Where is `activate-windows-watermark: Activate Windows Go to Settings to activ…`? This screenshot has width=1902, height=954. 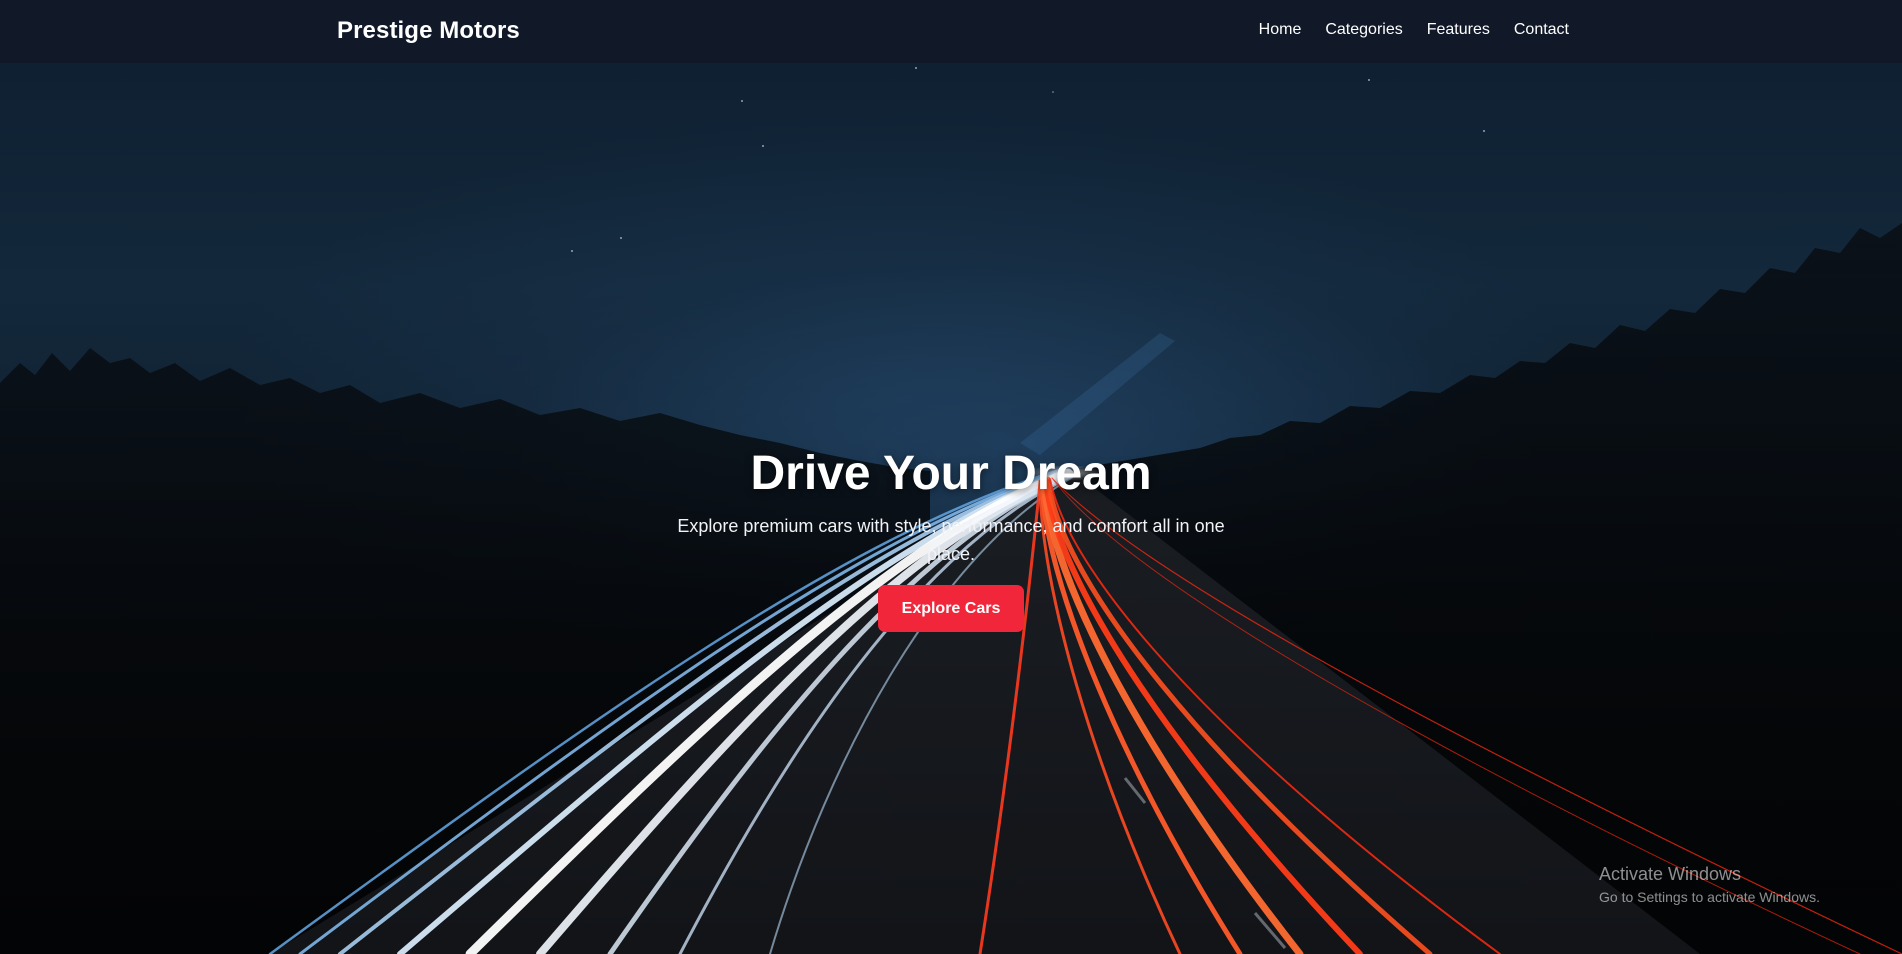
activate-windows-watermark: Activate Windows Go to Settings to activ… is located at coordinates (1709, 885).